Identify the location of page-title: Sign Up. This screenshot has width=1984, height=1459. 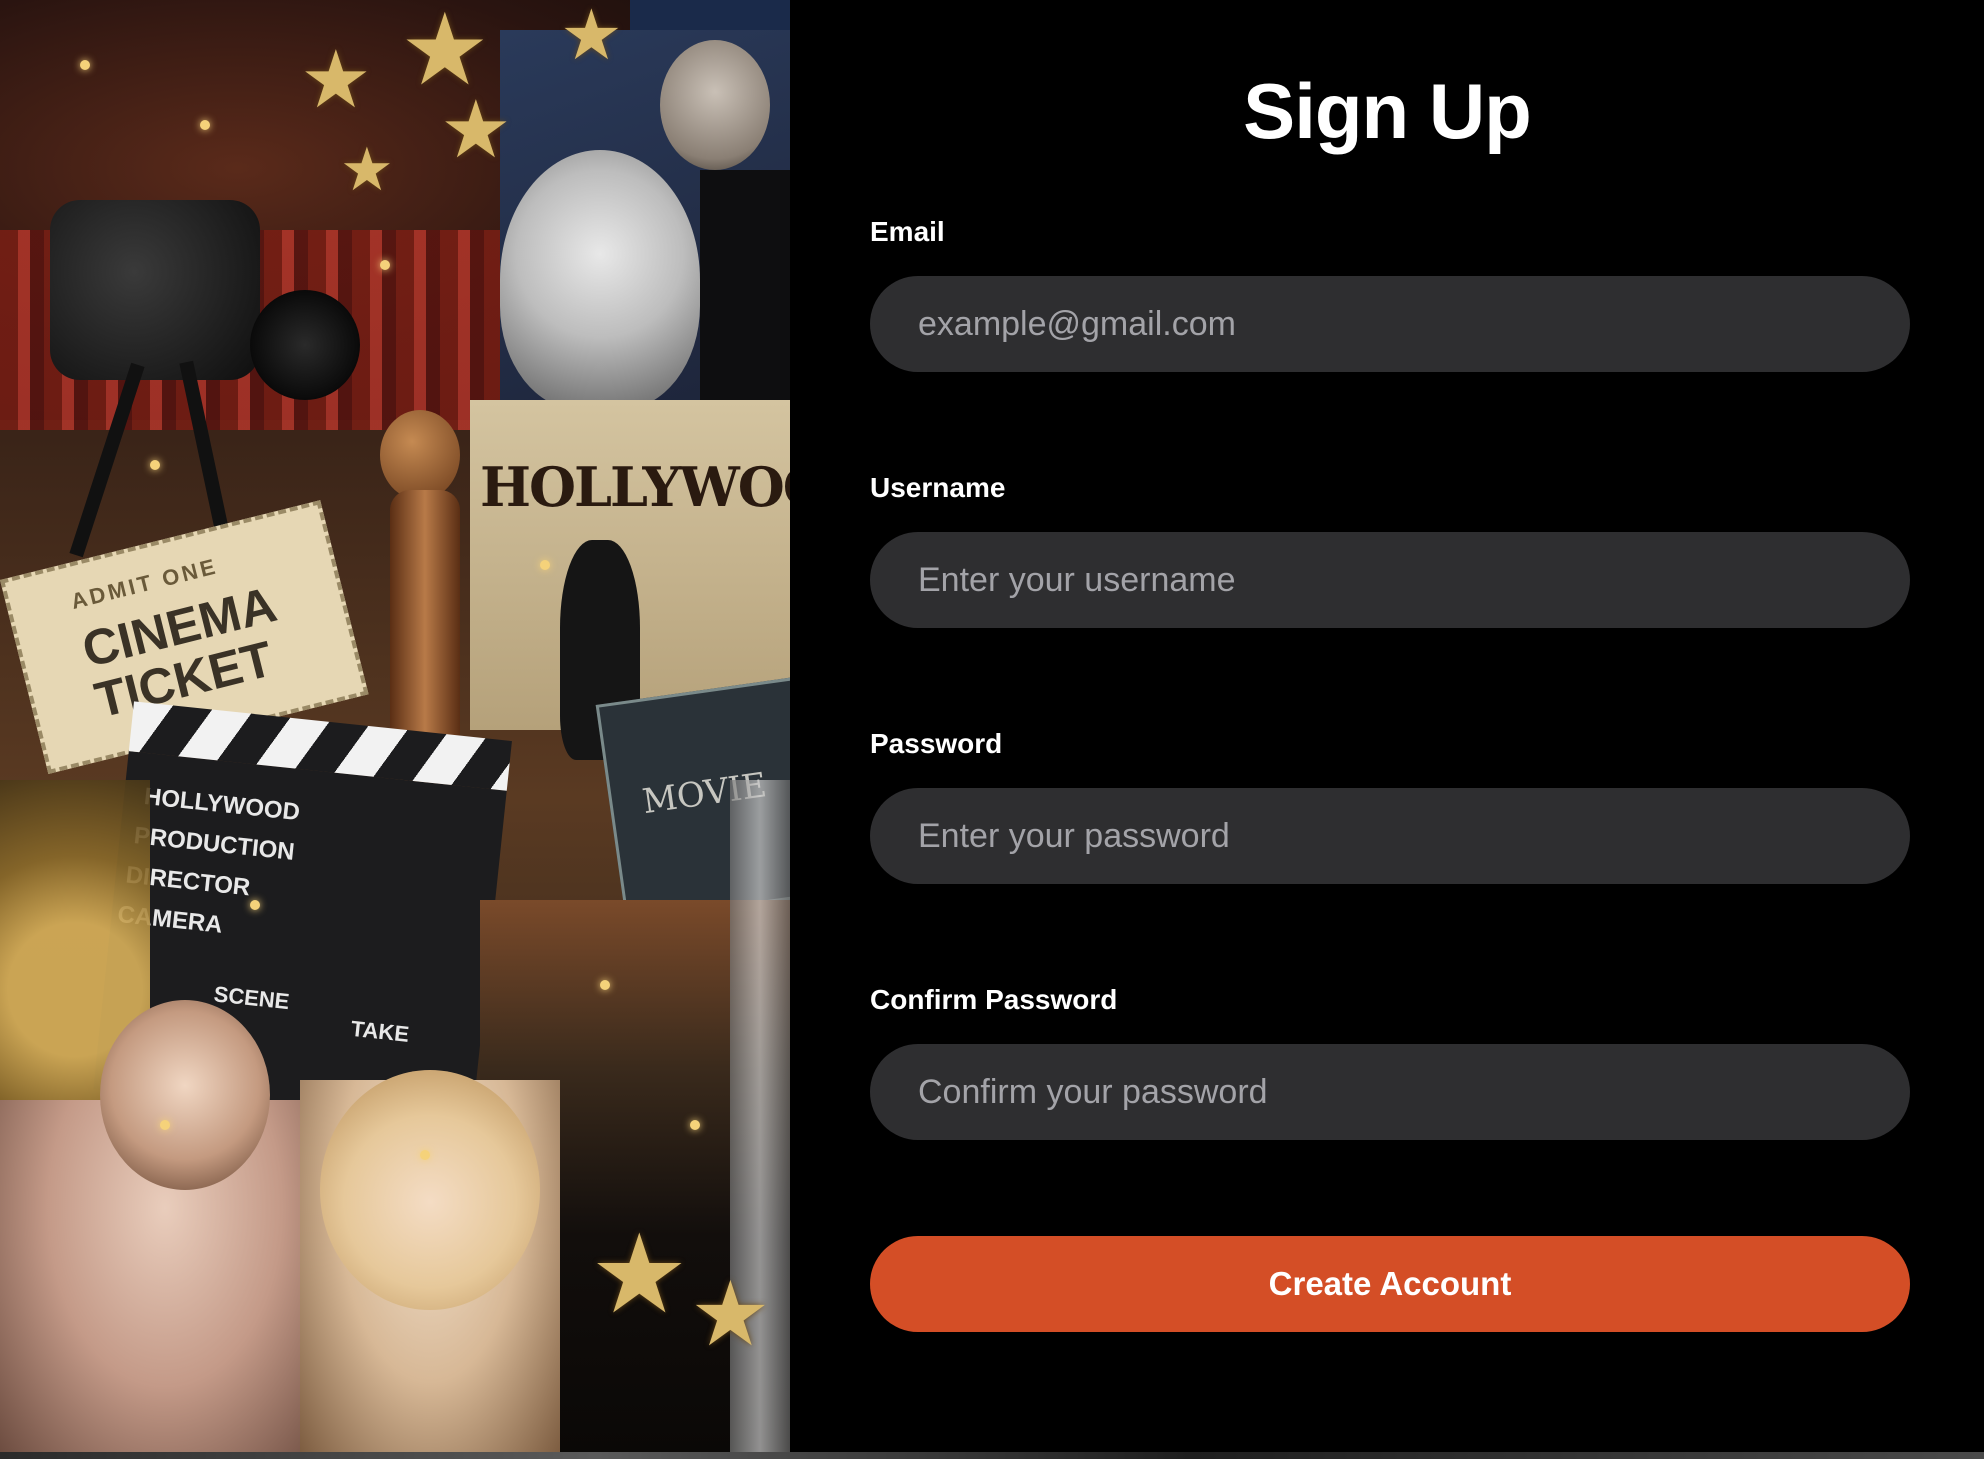
(1387, 111).